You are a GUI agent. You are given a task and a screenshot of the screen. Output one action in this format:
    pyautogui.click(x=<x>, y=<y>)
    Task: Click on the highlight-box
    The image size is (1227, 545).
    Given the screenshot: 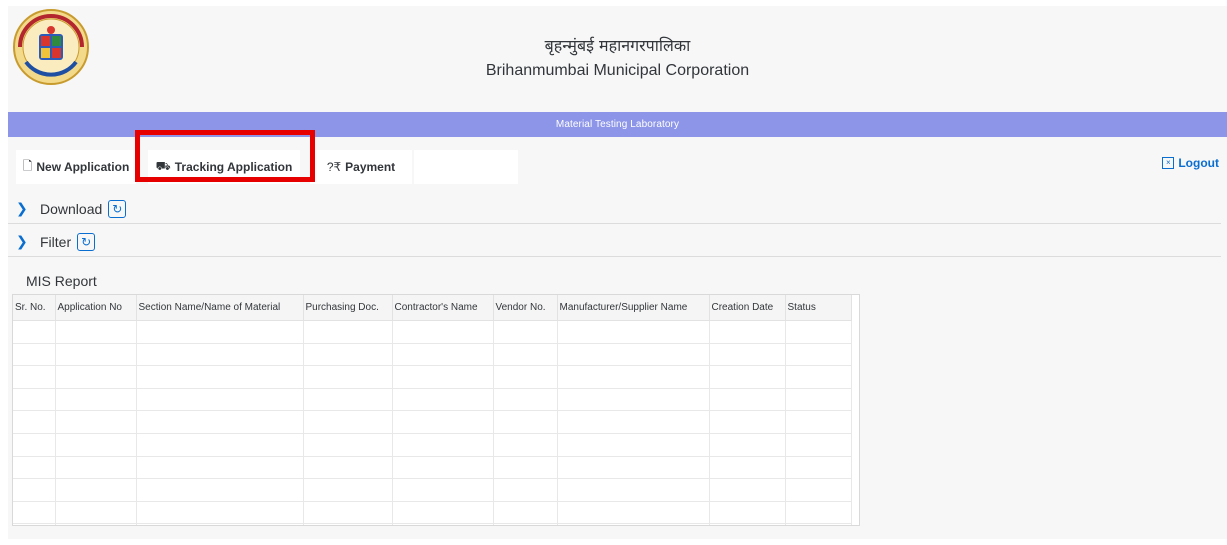 What is the action you would take?
    pyautogui.click(x=225, y=156)
    